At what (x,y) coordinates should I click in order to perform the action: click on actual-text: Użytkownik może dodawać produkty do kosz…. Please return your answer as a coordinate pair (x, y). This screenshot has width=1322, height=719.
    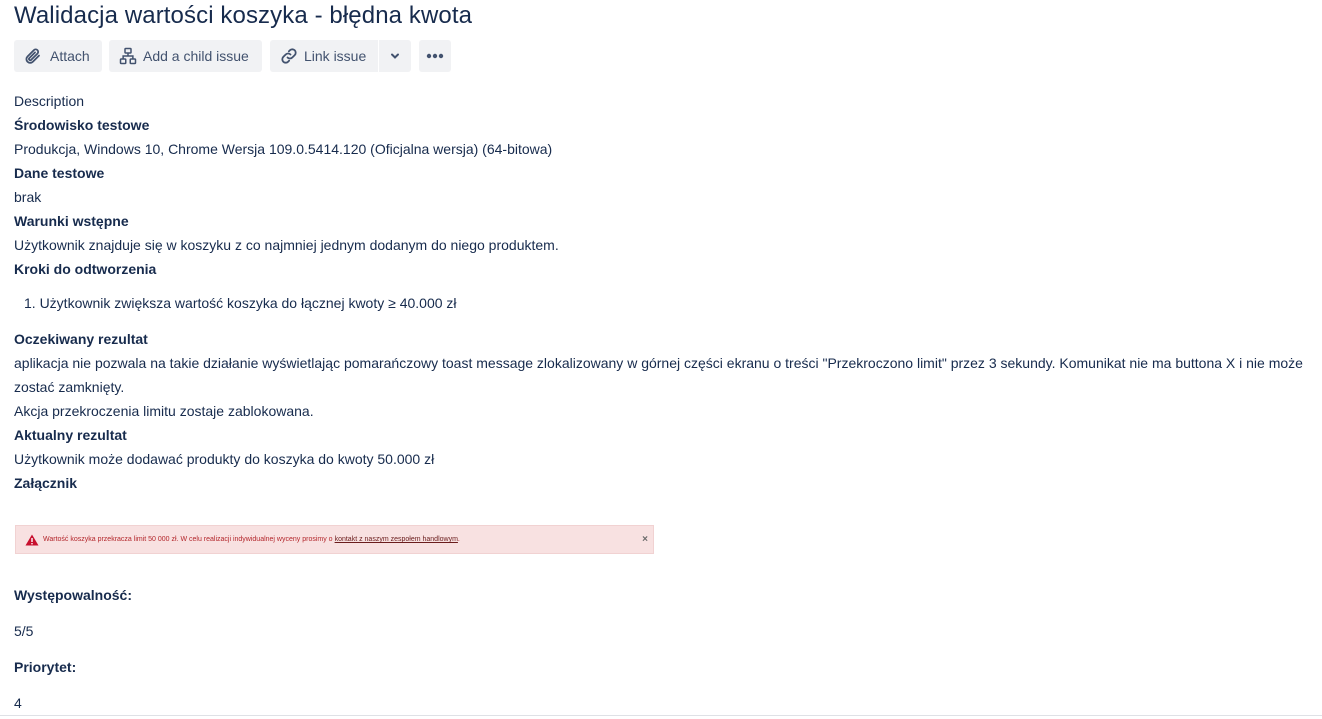
    Looking at the image, I should click on (224, 459).